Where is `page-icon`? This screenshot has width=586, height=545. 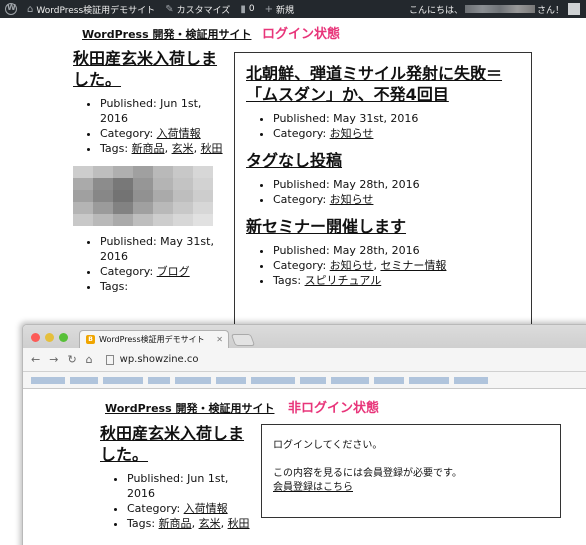 page-icon is located at coordinates (109, 359).